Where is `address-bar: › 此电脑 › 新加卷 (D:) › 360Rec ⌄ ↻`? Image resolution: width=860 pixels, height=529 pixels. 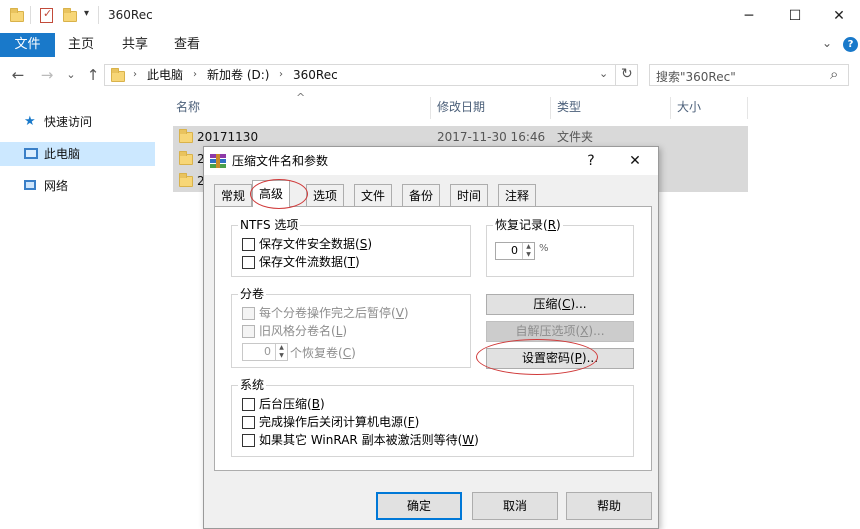 address-bar: › 此电脑 › 新加卷 (D:) › 360Rec ⌄ ↻ is located at coordinates (371, 75).